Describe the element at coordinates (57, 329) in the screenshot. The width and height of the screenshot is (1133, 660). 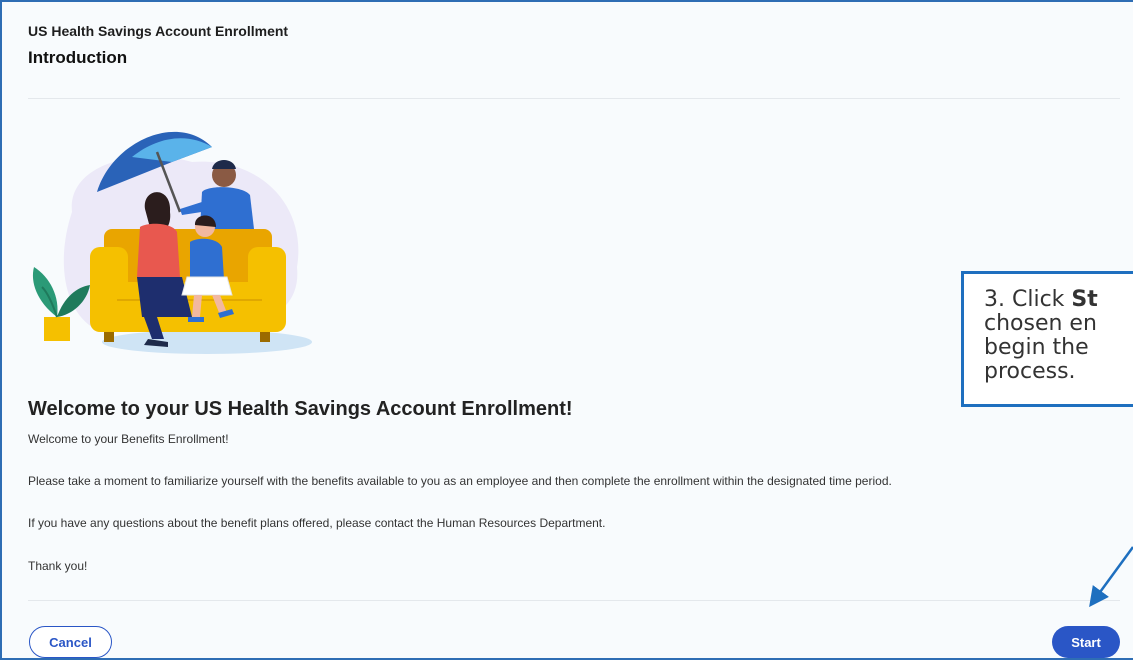
I see `plant-pot` at that location.